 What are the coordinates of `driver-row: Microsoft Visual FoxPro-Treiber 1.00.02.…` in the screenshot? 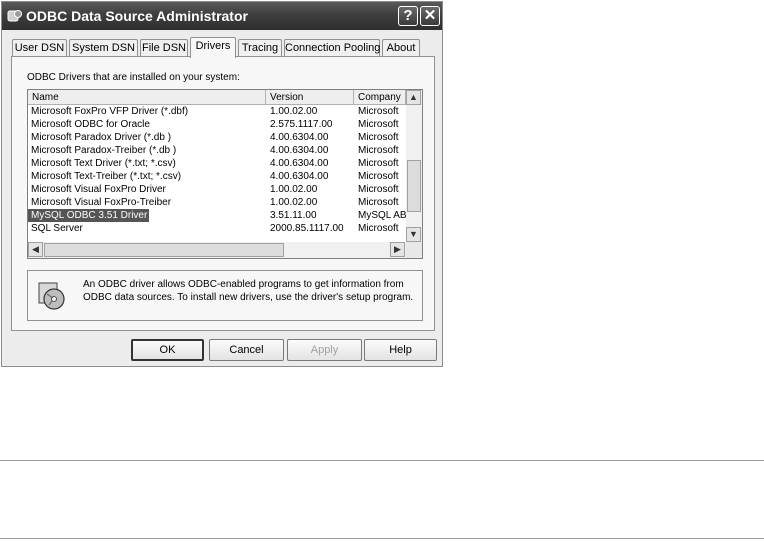 It's located at (217, 202).